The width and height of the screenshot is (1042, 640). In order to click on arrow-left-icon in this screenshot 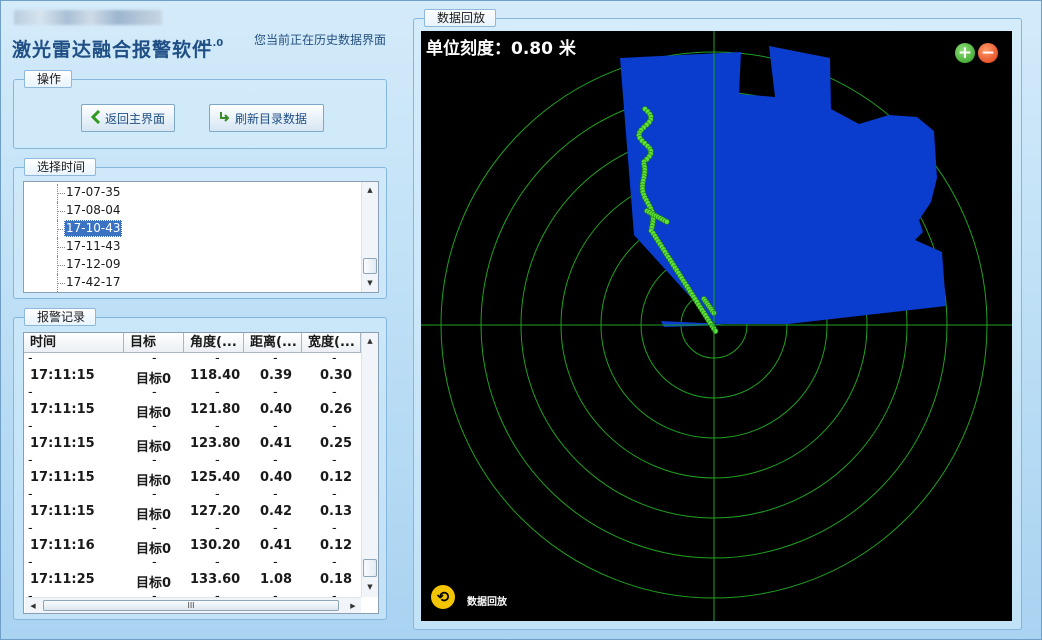, I will do `click(96, 118)`.